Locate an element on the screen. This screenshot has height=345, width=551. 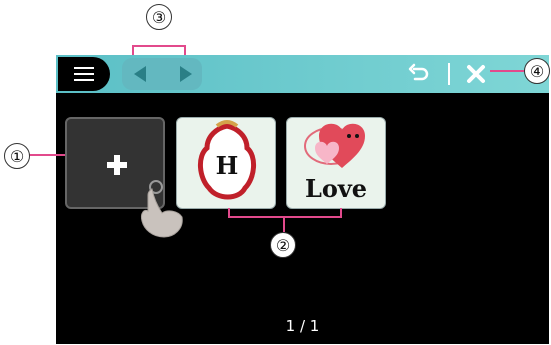
close-icon is located at coordinates (476, 74).